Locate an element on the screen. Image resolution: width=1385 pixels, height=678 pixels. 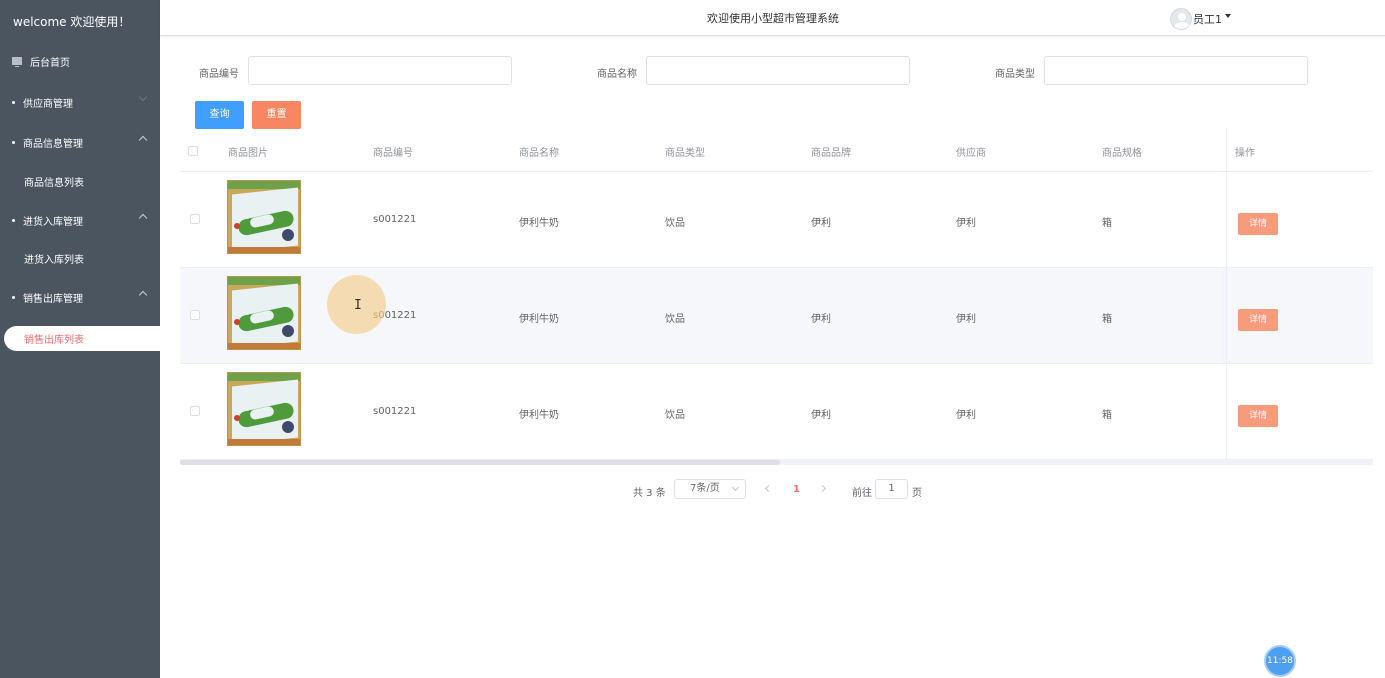
sidebar-item-label: 销售出库管理 is located at coordinates (53, 299).